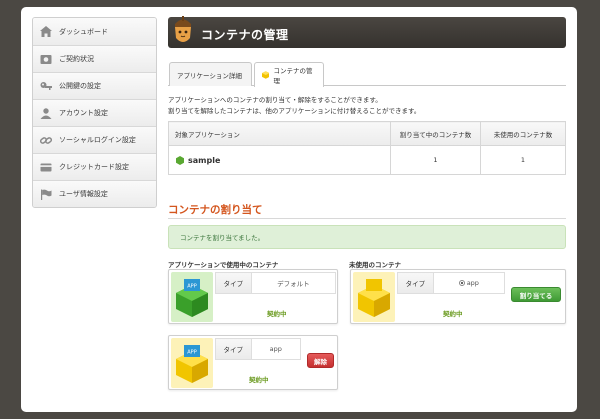 The height and width of the screenshot is (419, 600). I want to click on tab-bar: アプリケーション詳細 コンテナの管理, so click(367, 74).